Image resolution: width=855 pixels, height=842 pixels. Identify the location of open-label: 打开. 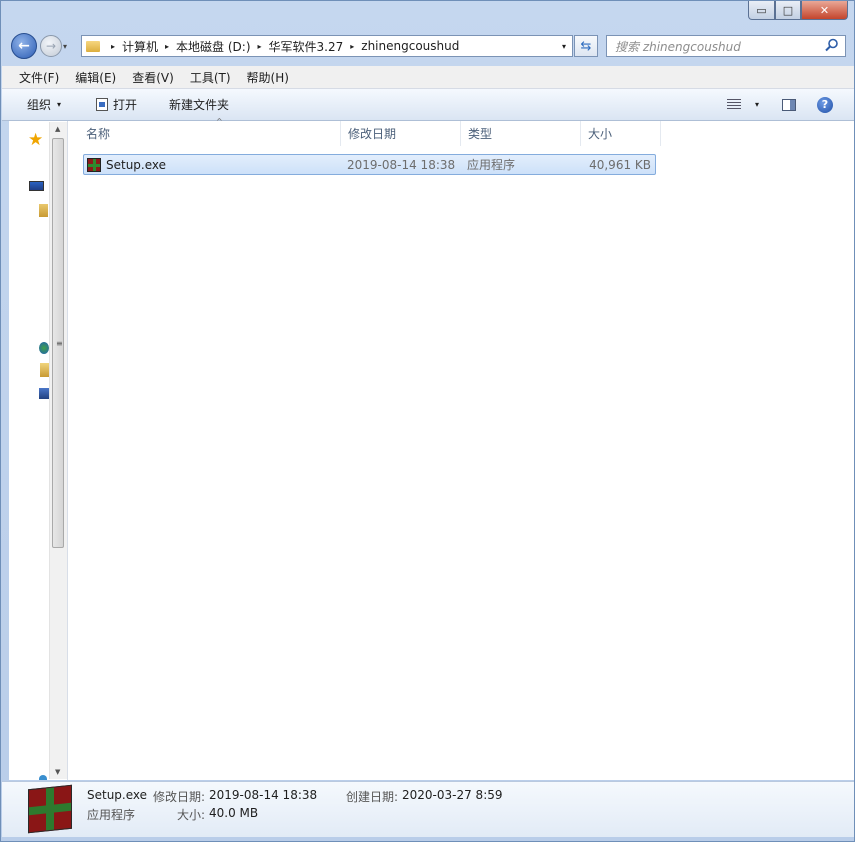
(125, 105).